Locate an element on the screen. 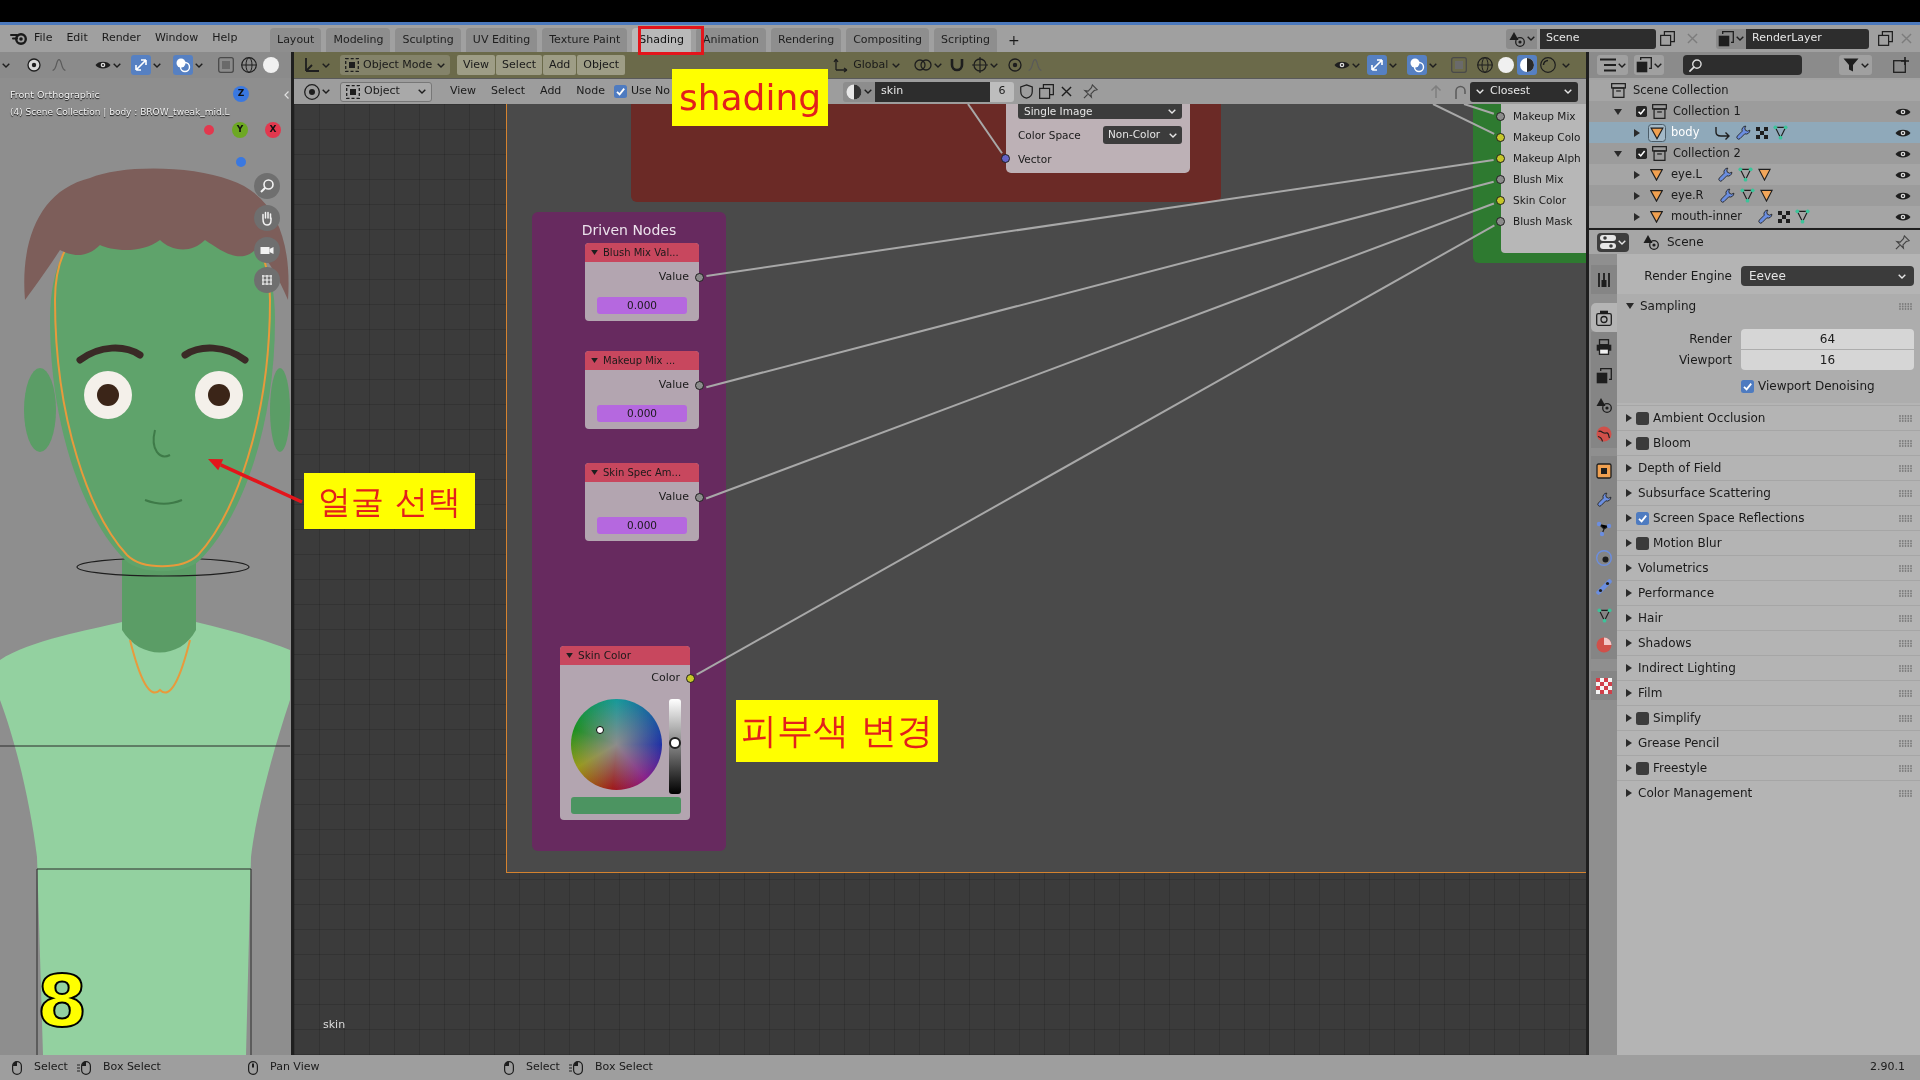 The height and width of the screenshot is (1080, 1920). panel-header: Freestyle is located at coordinates (1768, 767).